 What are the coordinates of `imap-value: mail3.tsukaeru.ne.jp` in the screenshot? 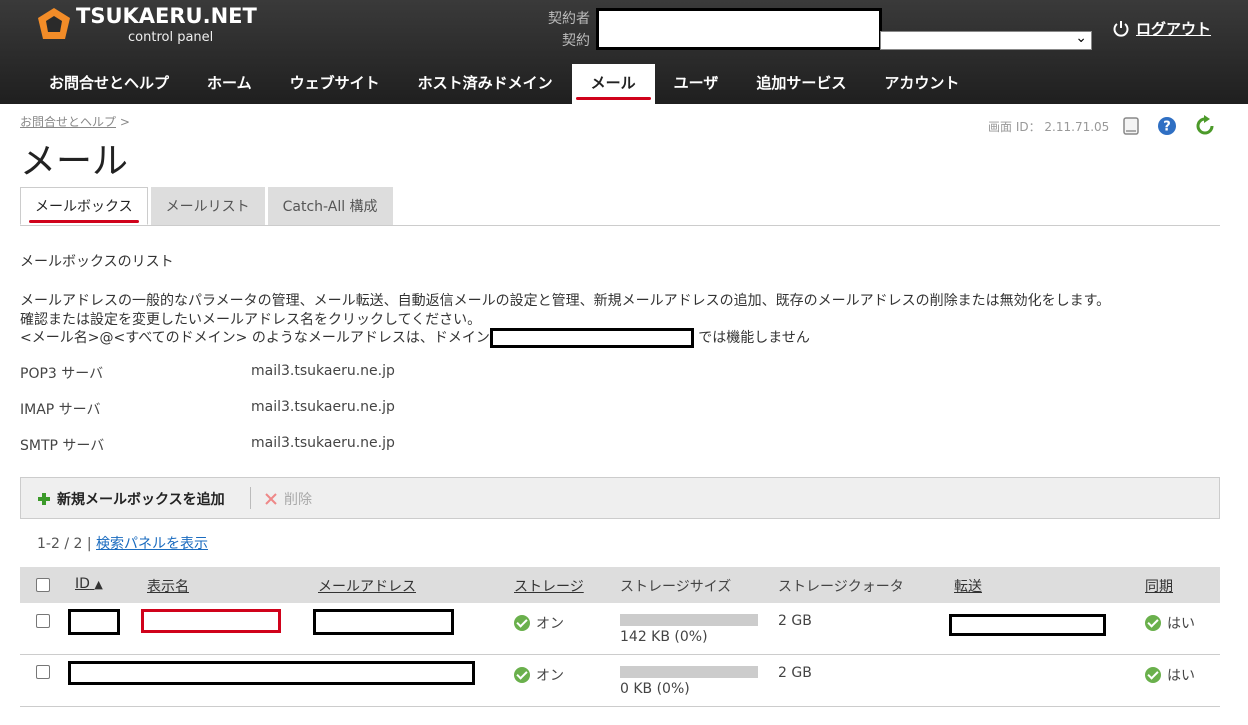 It's located at (323, 407).